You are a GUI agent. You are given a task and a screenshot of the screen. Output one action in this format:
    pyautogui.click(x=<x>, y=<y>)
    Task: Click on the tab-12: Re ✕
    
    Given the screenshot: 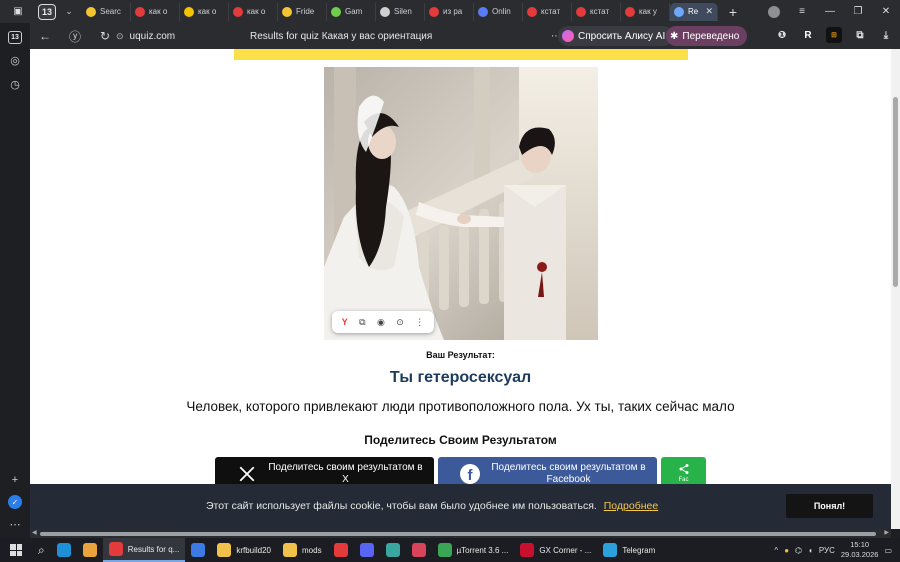 What is the action you would take?
    pyautogui.click(x=694, y=11)
    